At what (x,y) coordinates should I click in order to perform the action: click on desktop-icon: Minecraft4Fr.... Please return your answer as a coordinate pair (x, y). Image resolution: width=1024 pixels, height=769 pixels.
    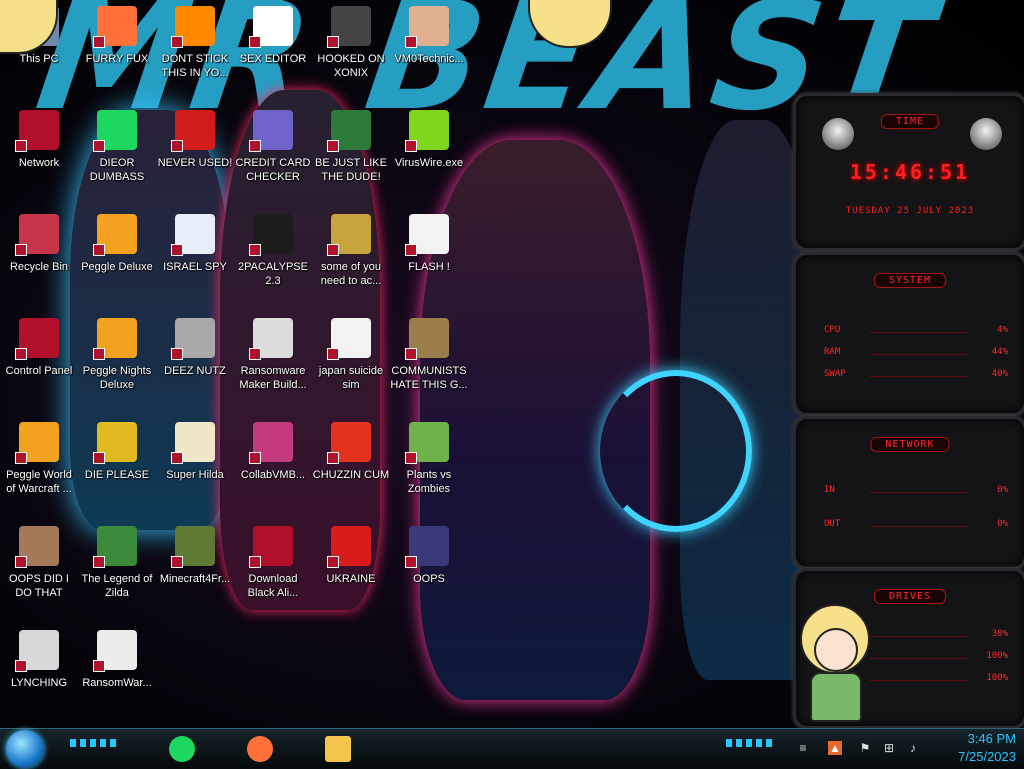
    Looking at the image, I should click on (195, 576).